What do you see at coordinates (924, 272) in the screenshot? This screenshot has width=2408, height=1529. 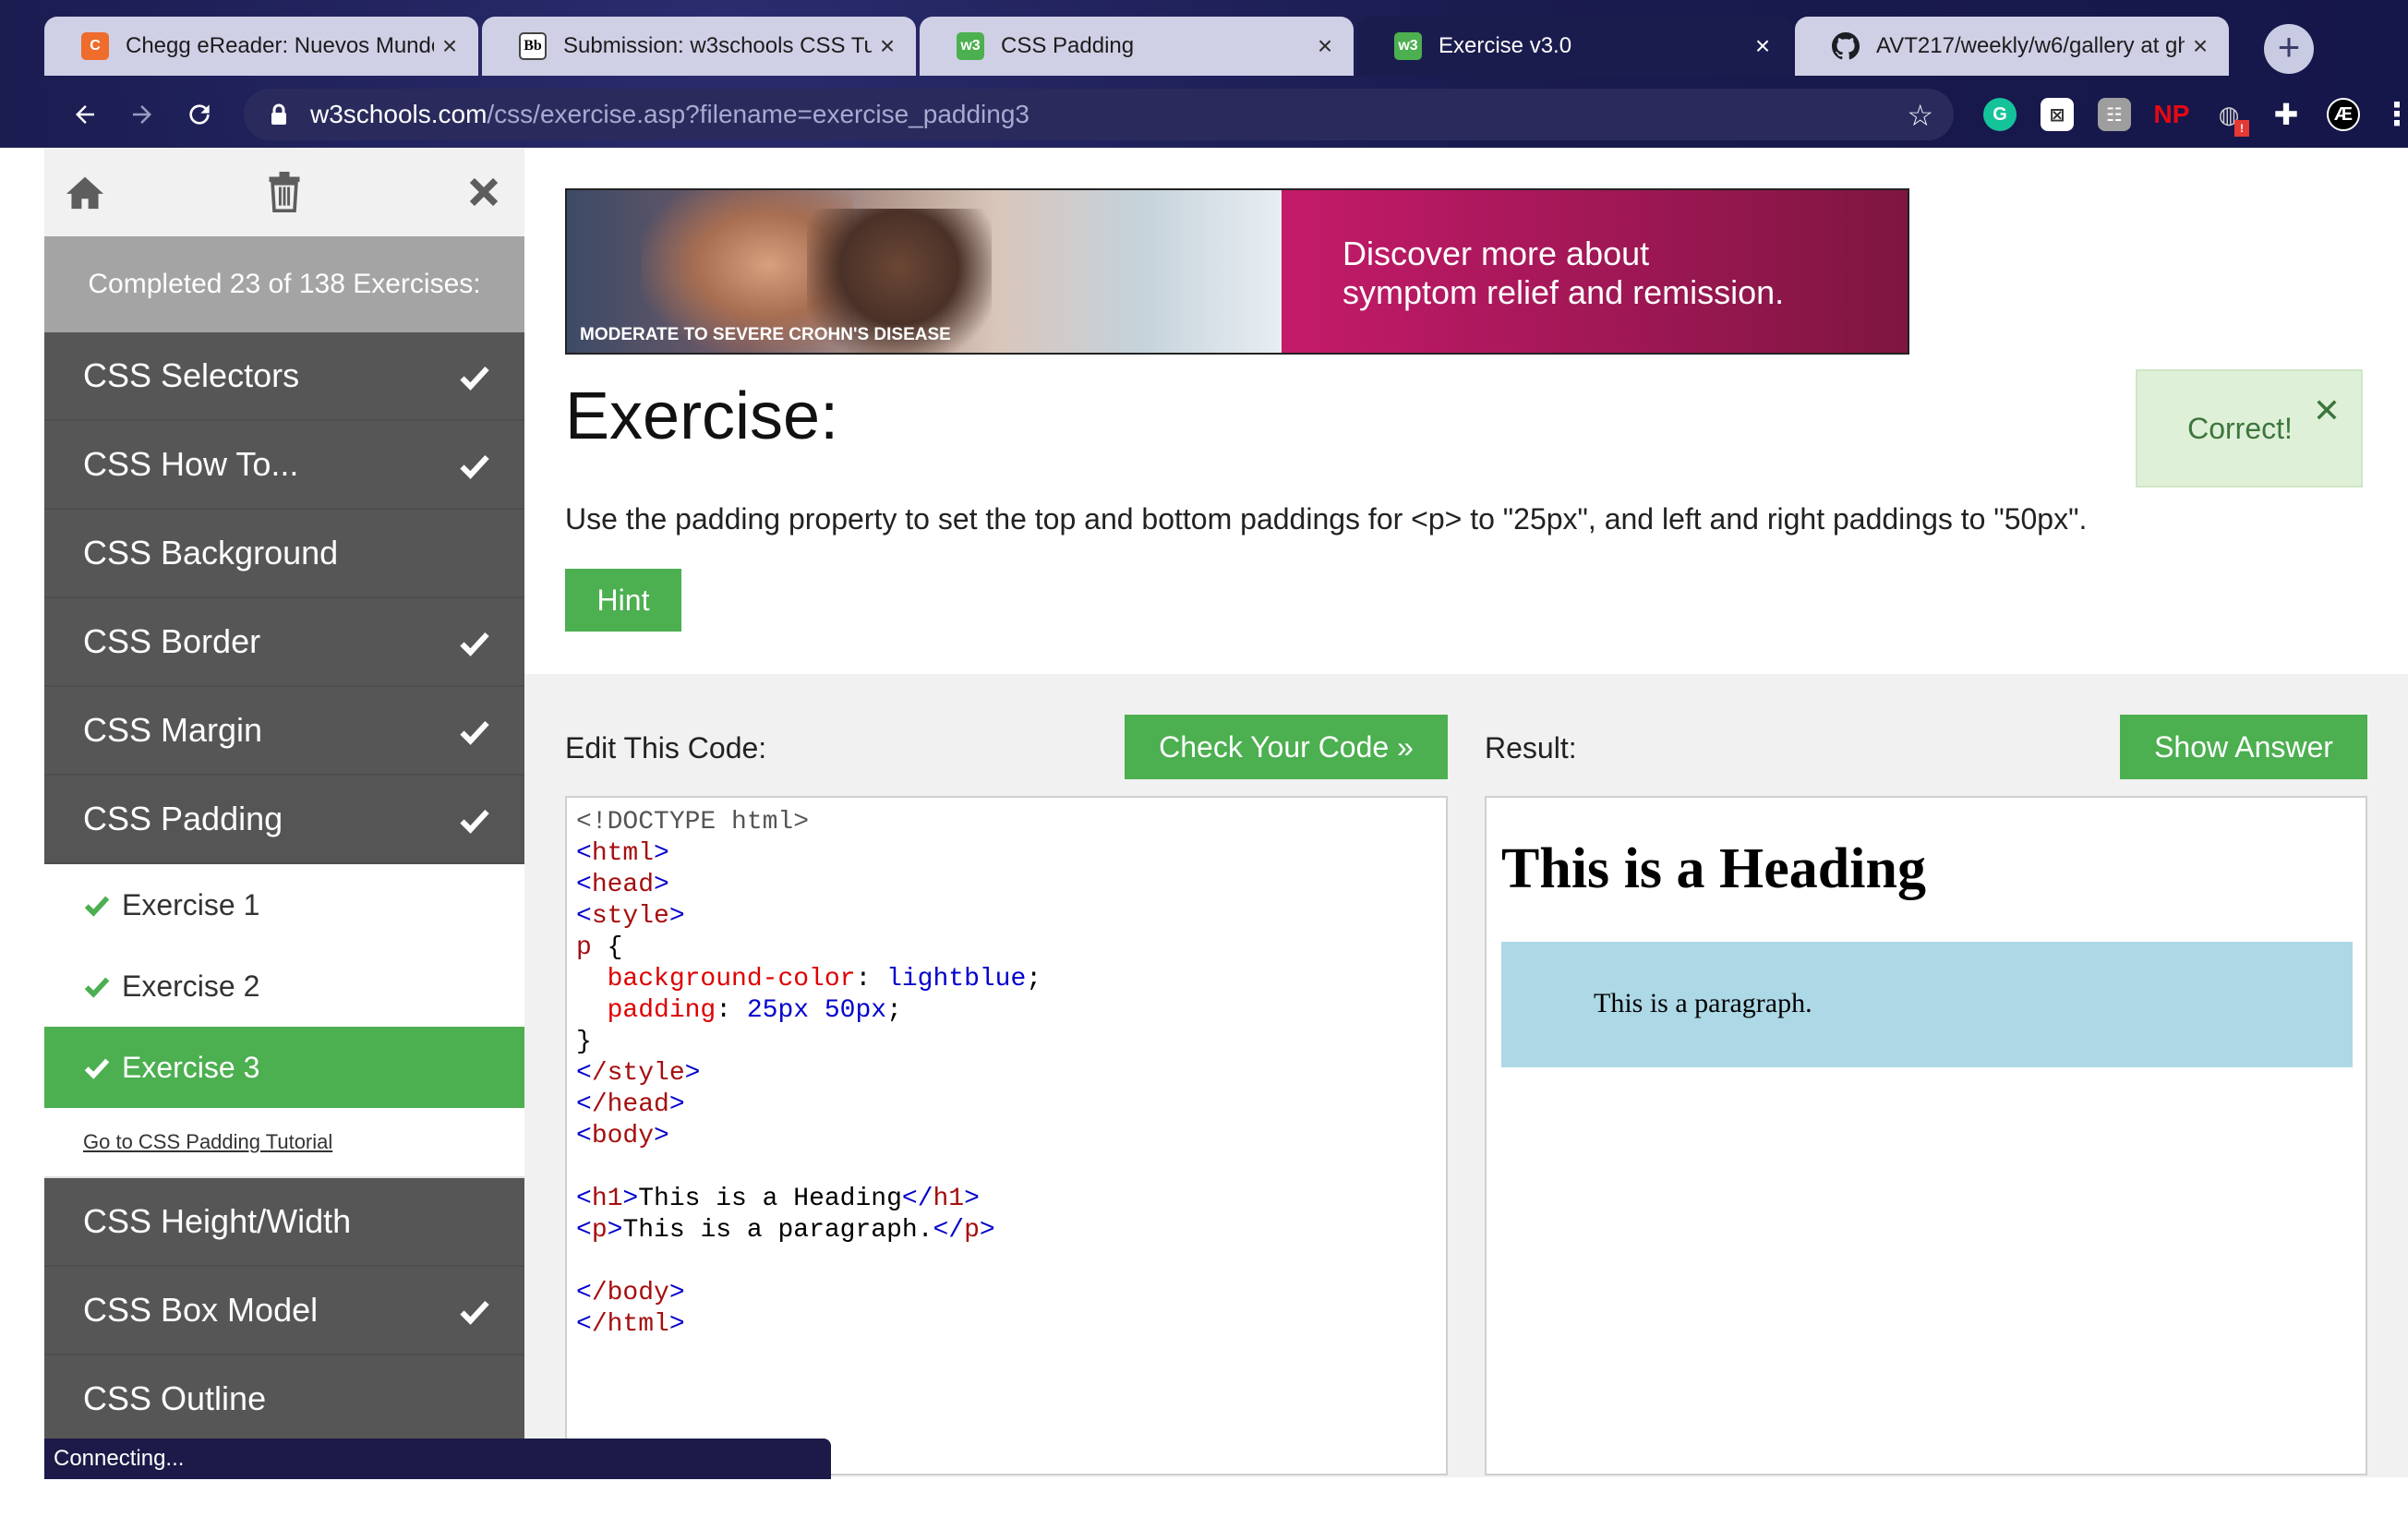 I see `ad-photo: MODERATE TO SEVERE CROHN'S DISEASE` at bounding box center [924, 272].